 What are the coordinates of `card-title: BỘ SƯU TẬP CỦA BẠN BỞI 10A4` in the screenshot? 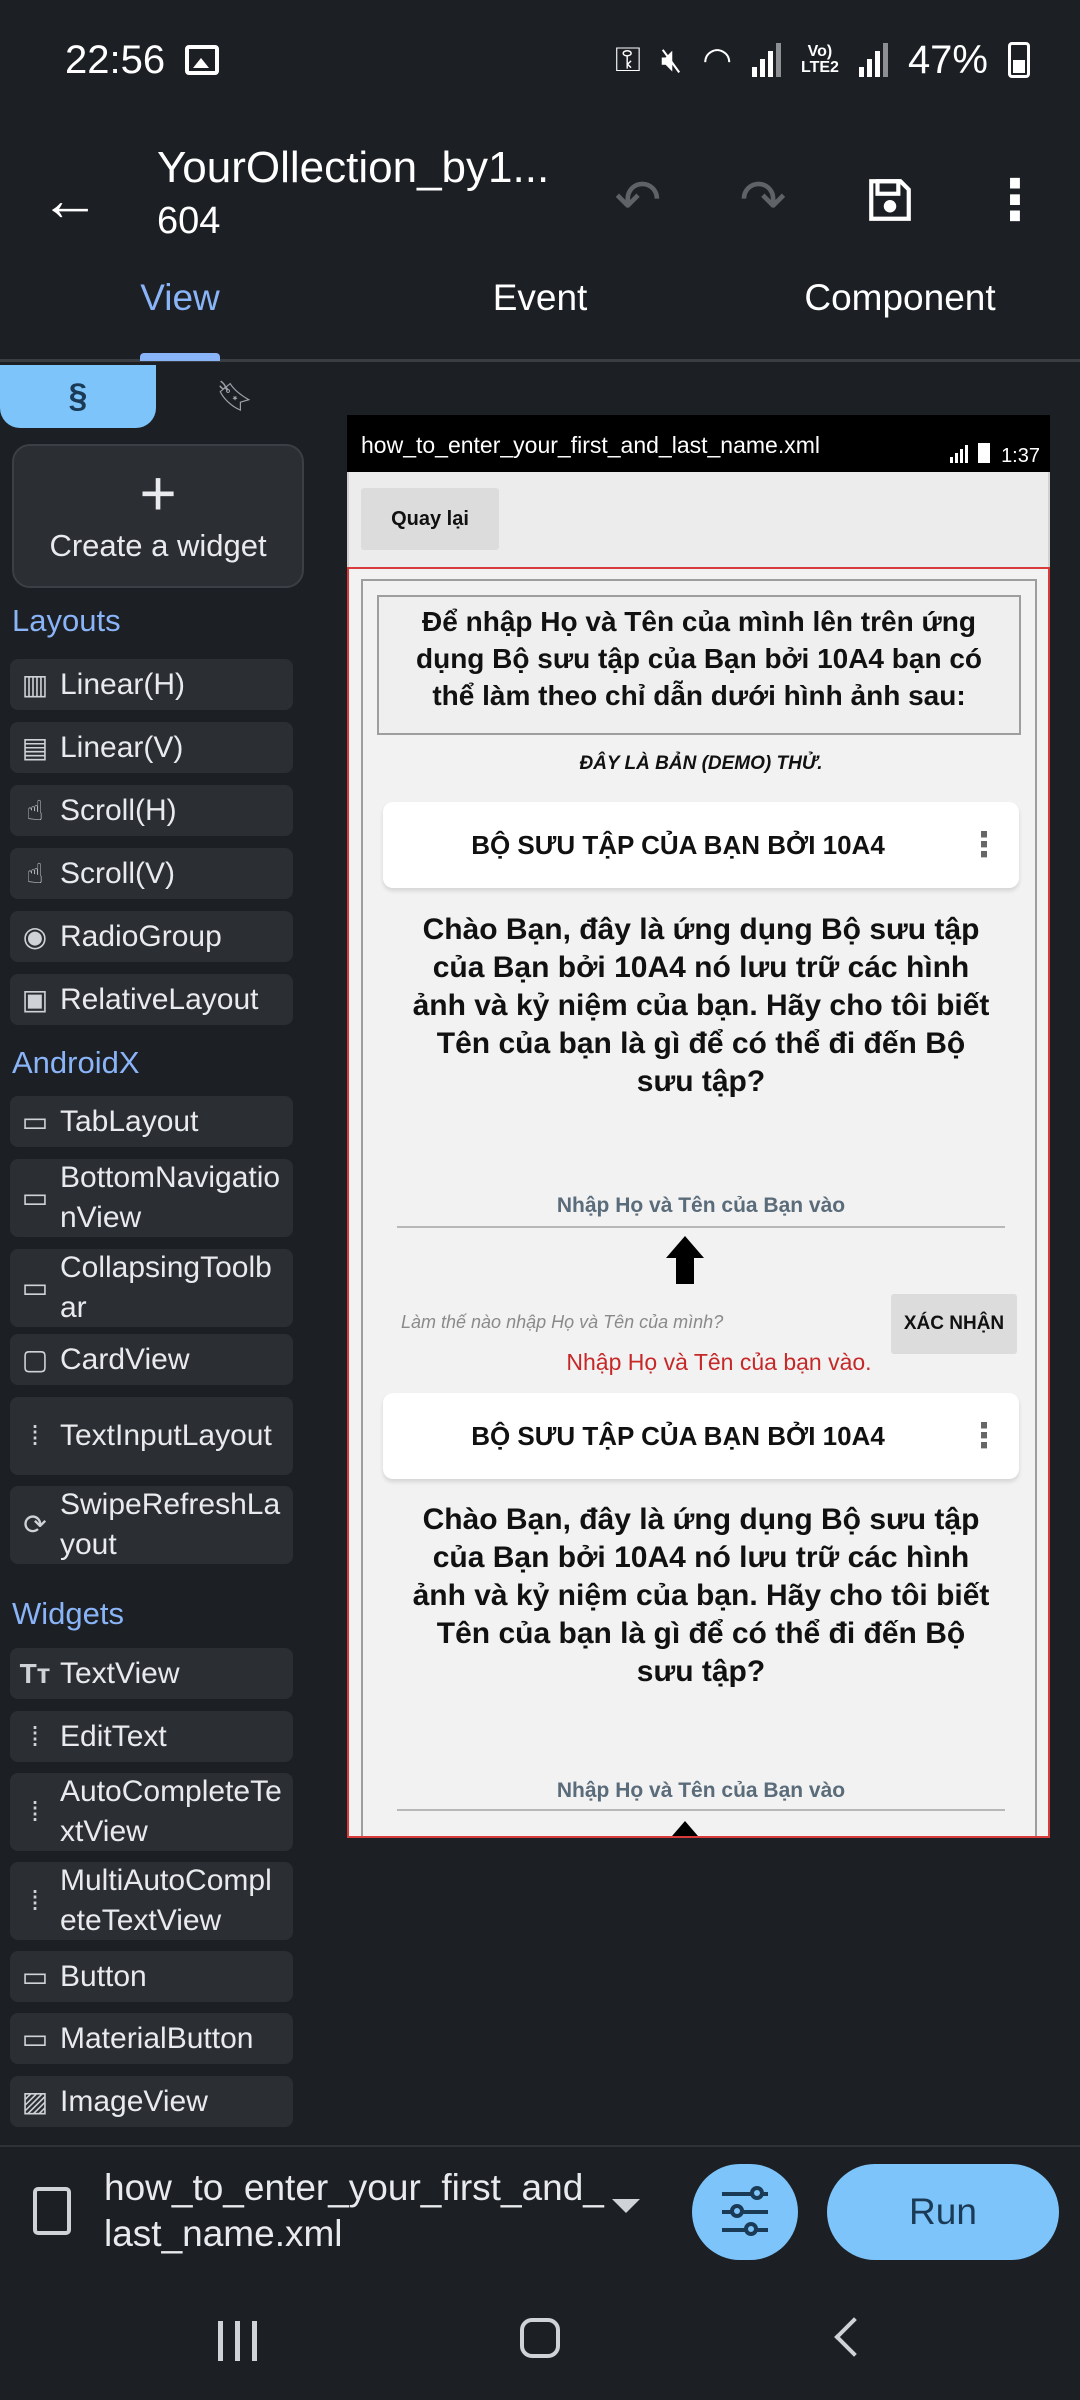 It's located at (678, 845).